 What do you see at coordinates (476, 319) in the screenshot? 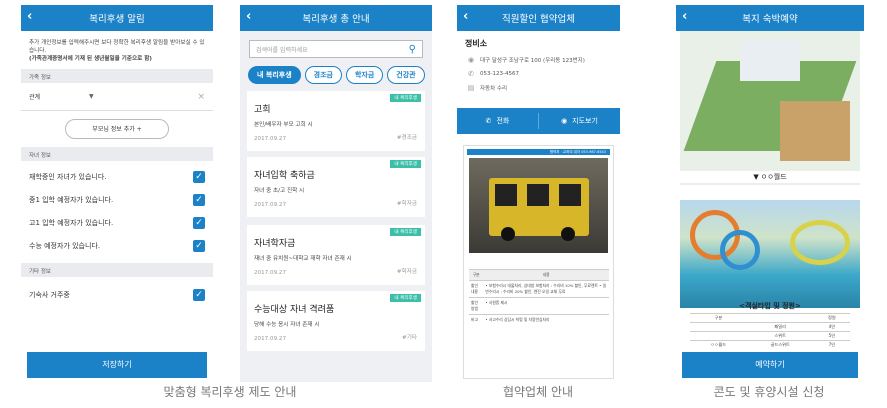
I see `table-cell: 비고` at bounding box center [476, 319].